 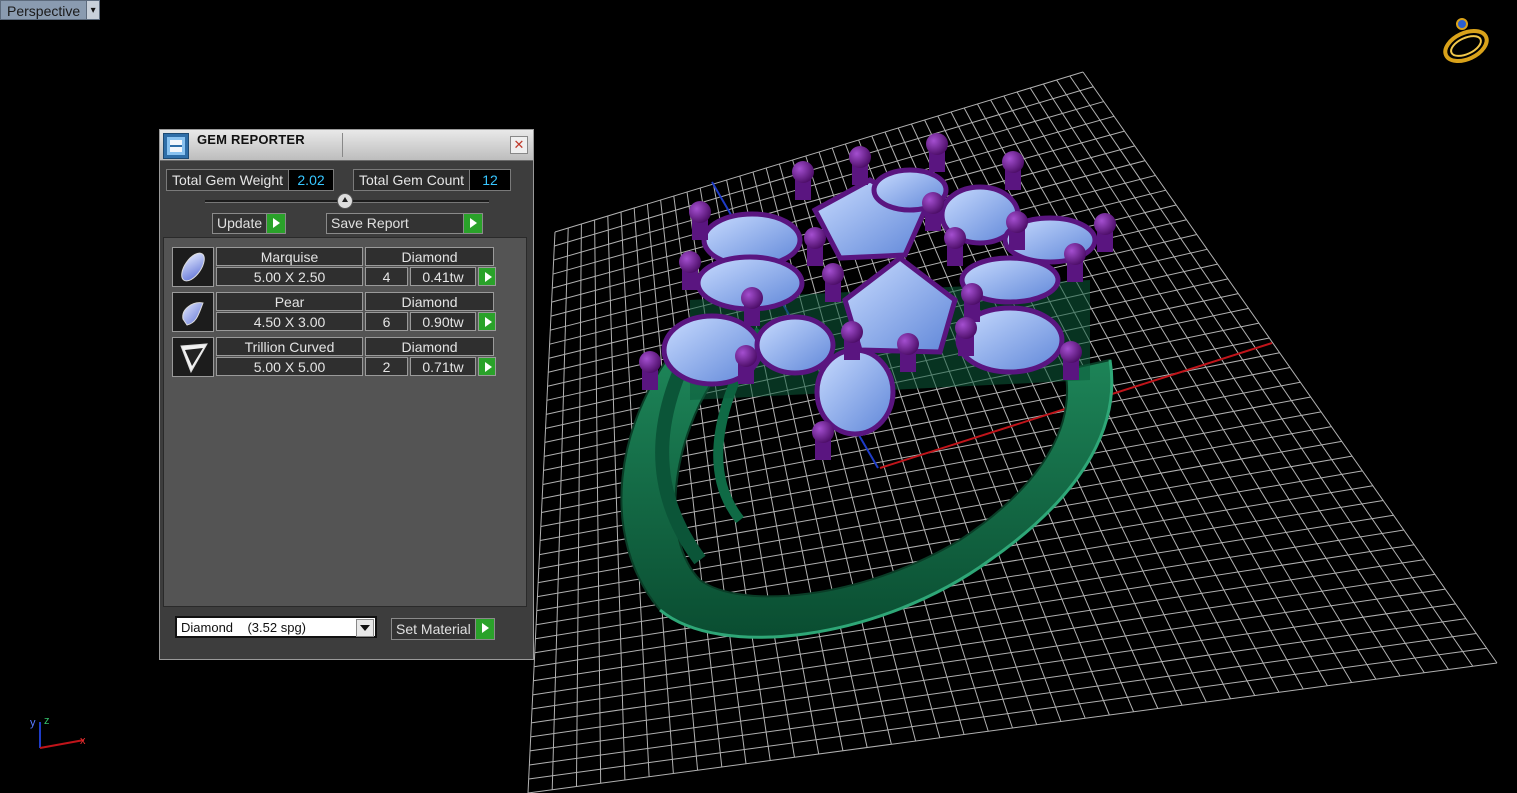 What do you see at coordinates (412, 180) in the screenshot?
I see `total-count-label: Total Gem Count` at bounding box center [412, 180].